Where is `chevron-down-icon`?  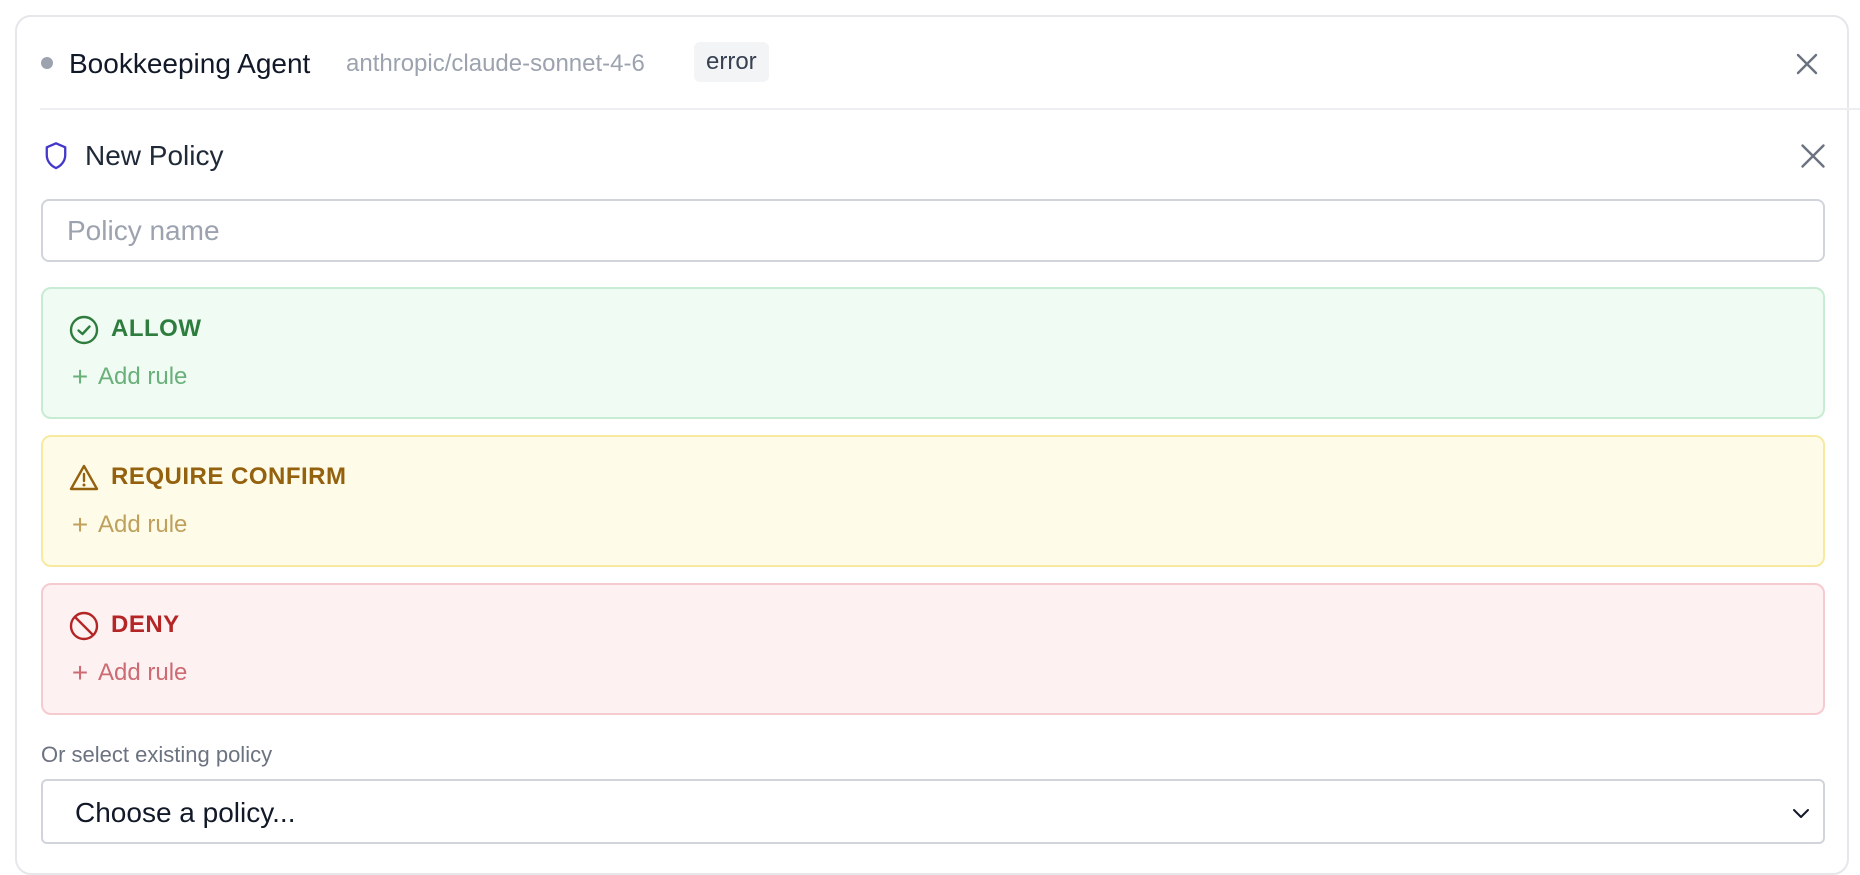
chevron-down-icon is located at coordinates (1801, 813).